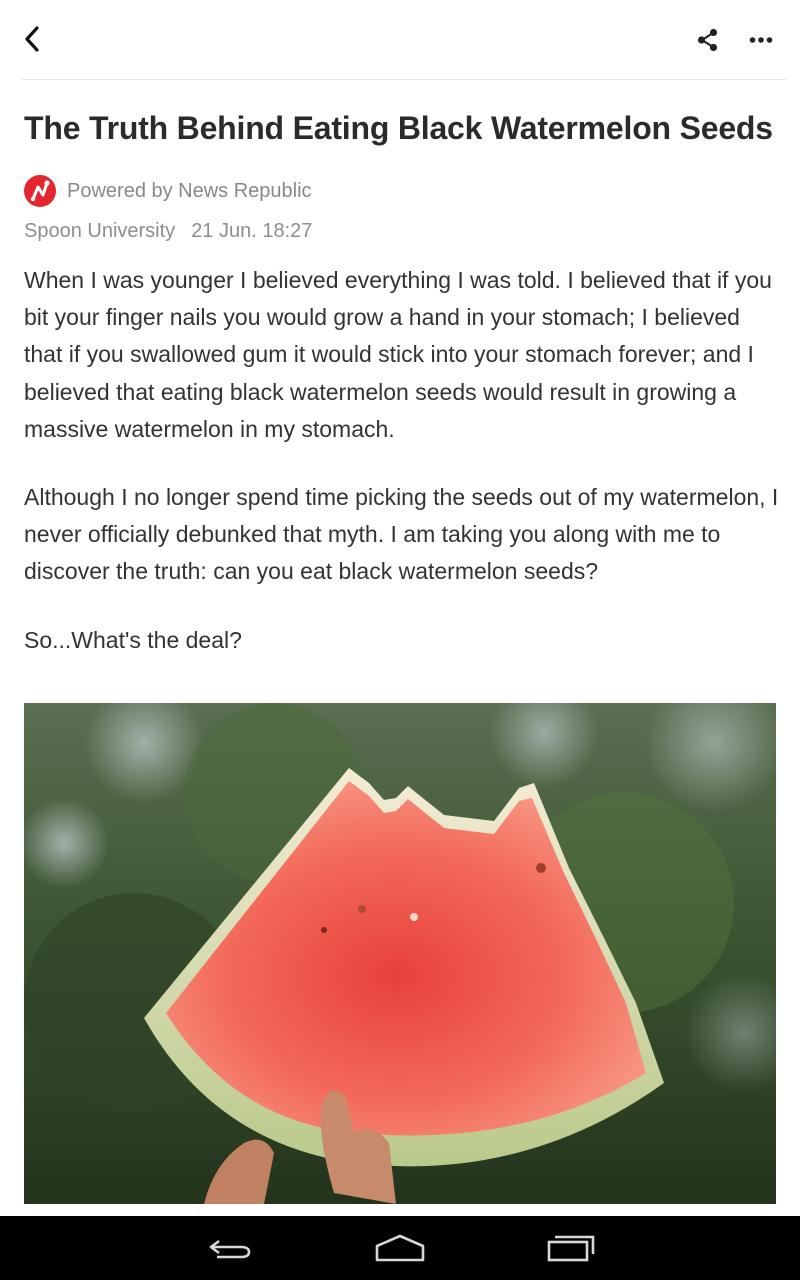  I want to click on more-options-button, so click(761, 40).